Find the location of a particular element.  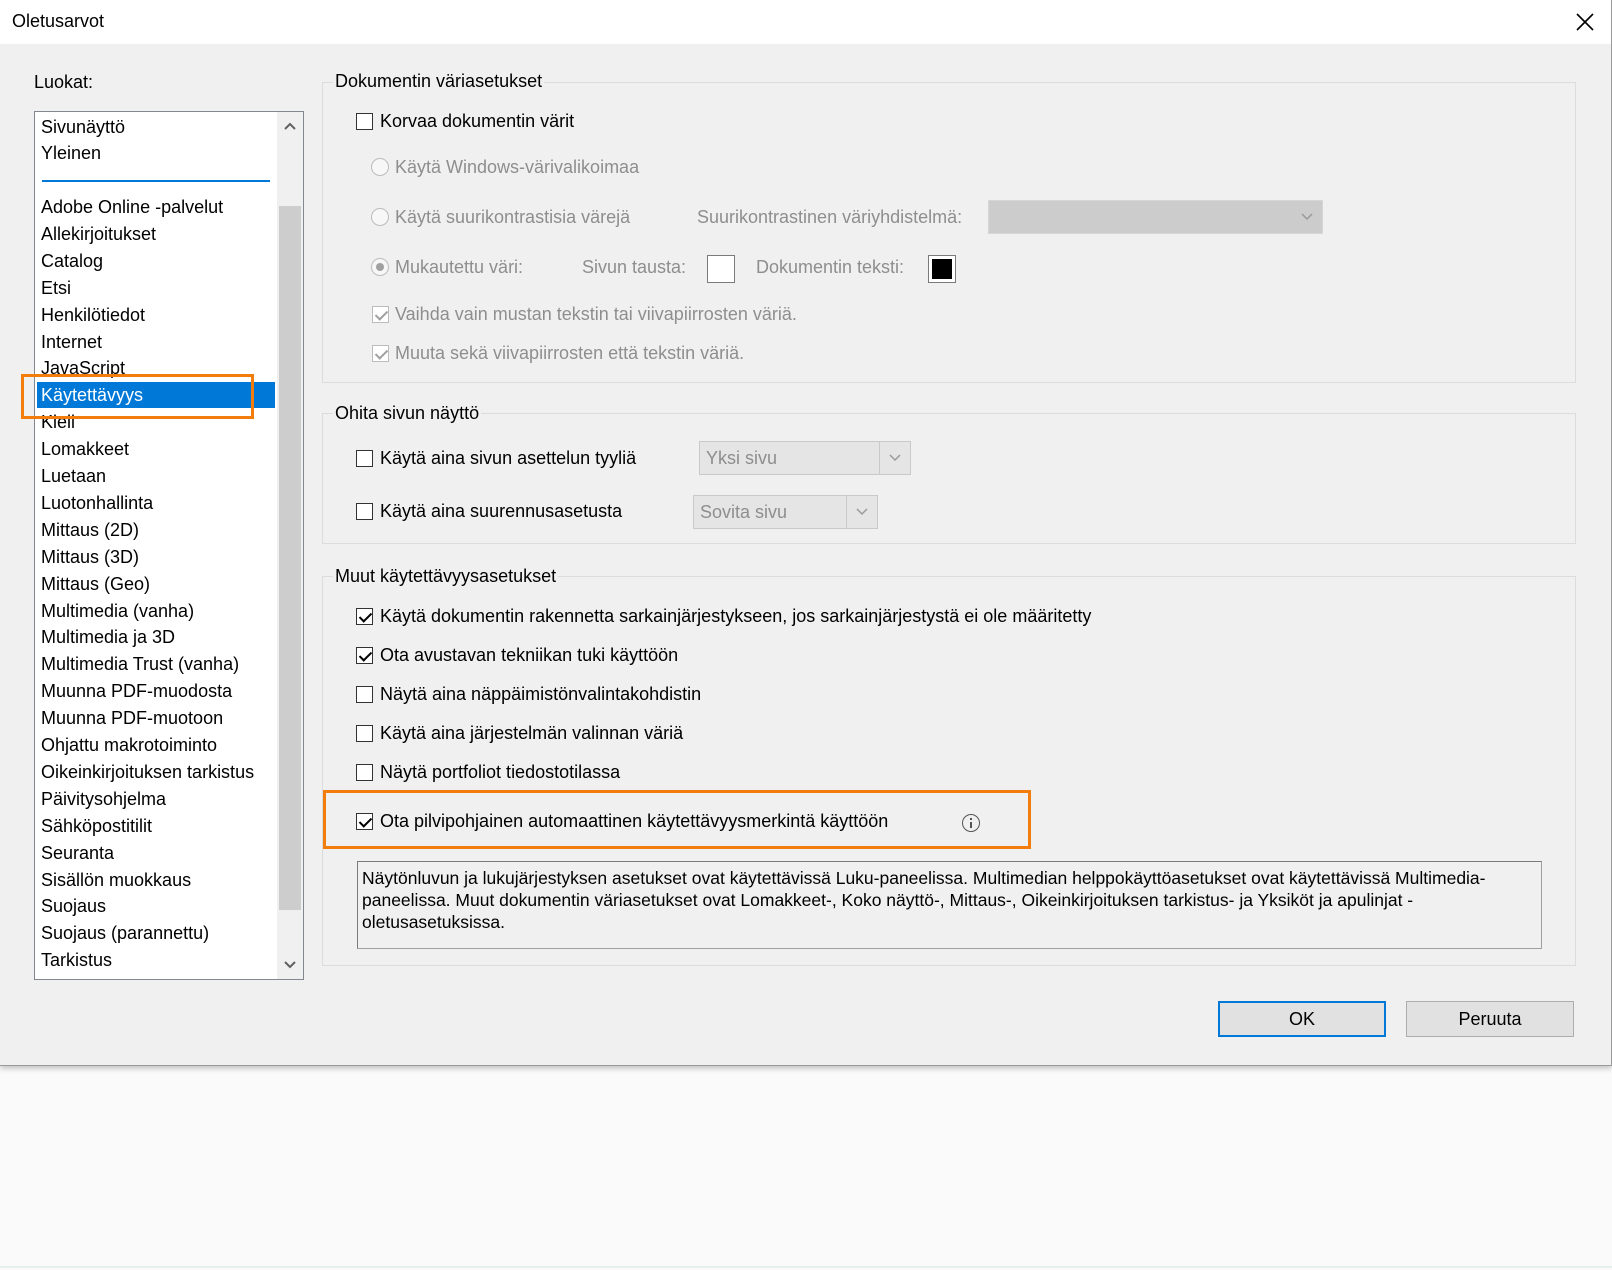

page-background-label: Sivun tausta: is located at coordinates (634, 267).